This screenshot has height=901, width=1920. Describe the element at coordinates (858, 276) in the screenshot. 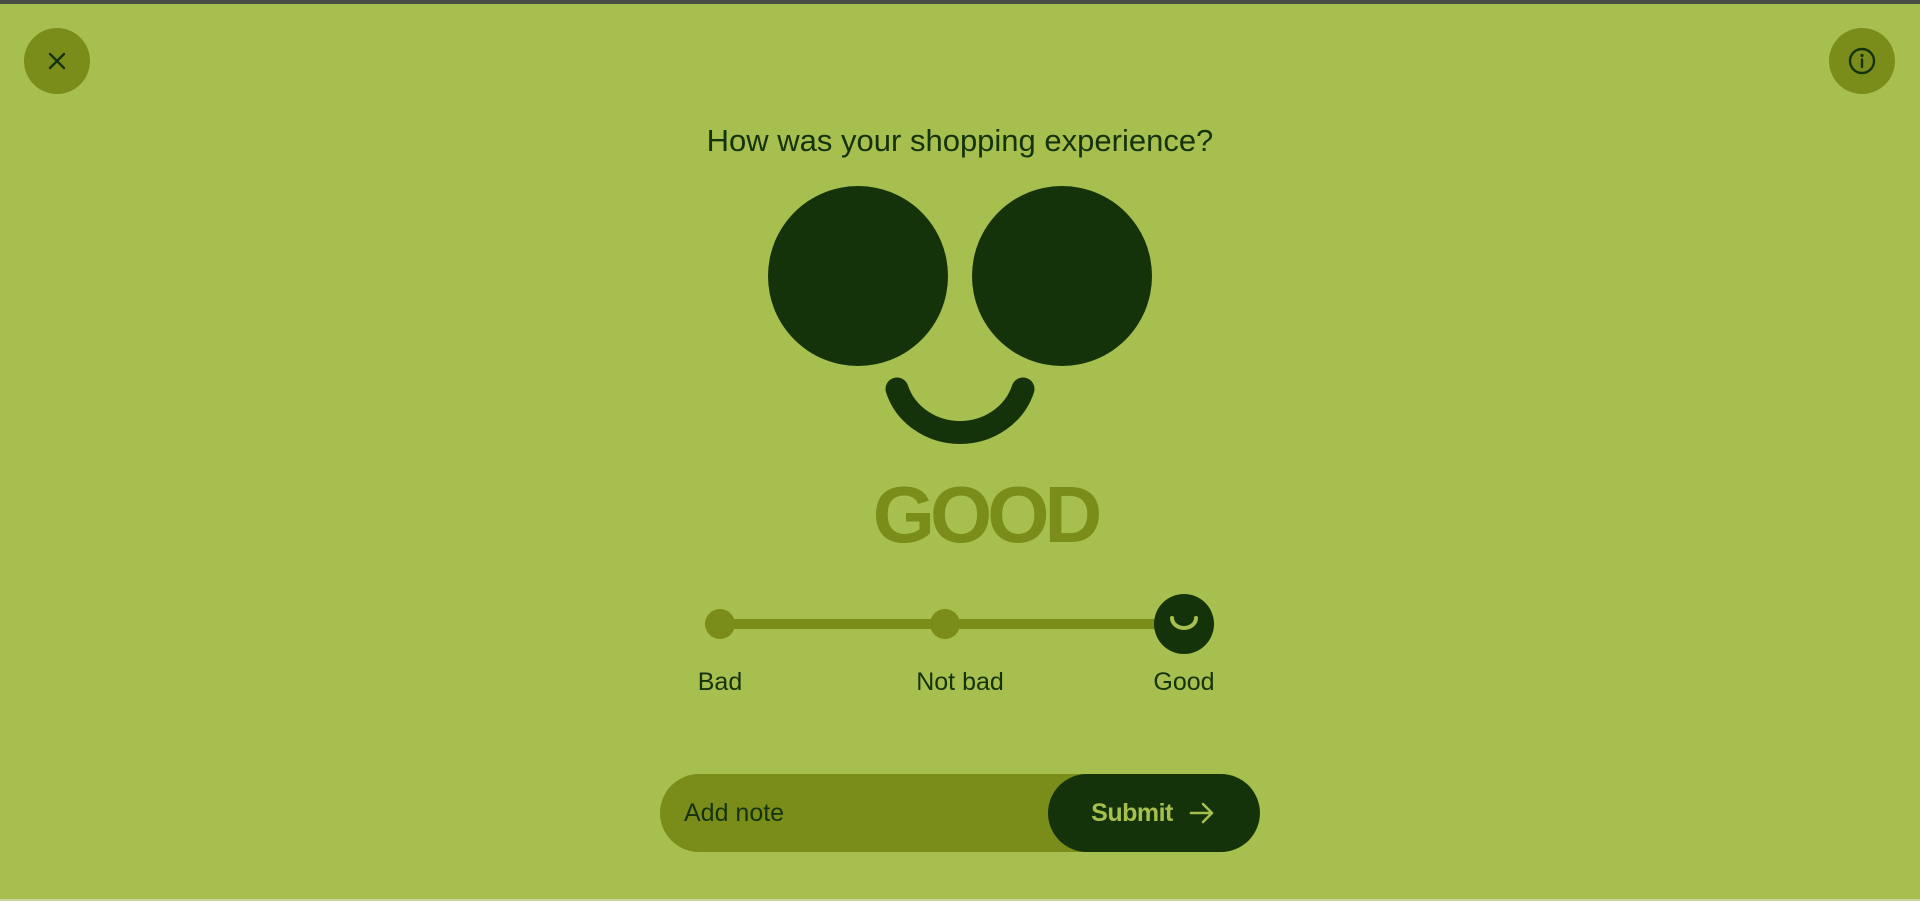

I see `left-eye` at that location.